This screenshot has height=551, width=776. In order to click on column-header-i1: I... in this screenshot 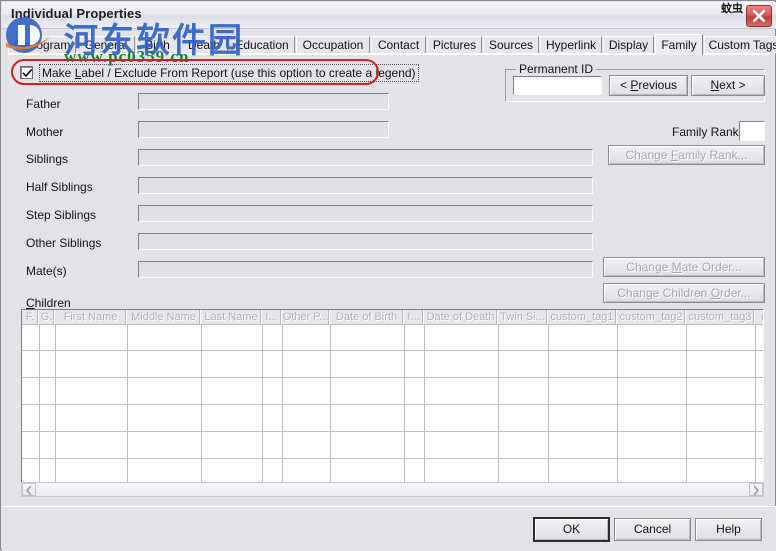, I will do `click(272, 317)`.